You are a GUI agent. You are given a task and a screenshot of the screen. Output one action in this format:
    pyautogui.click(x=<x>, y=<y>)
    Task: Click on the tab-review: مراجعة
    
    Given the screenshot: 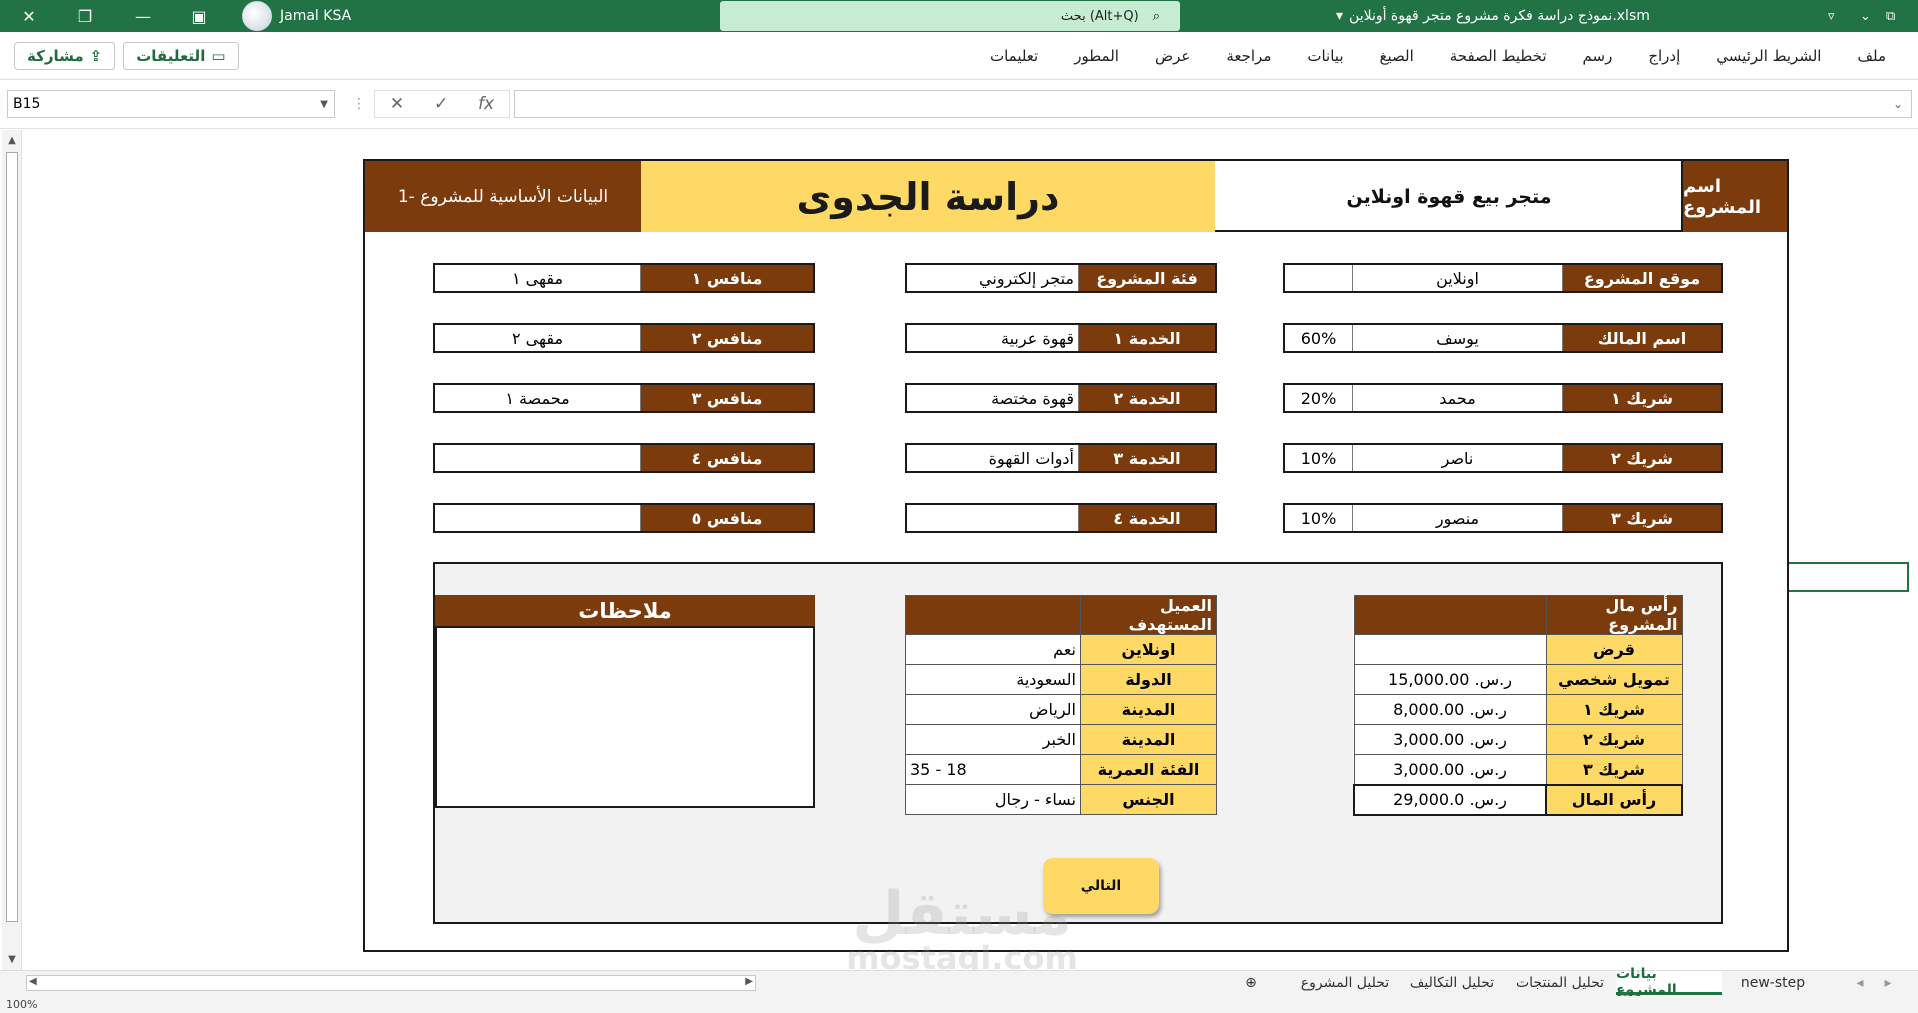 What is the action you would take?
    pyautogui.click(x=1248, y=56)
    